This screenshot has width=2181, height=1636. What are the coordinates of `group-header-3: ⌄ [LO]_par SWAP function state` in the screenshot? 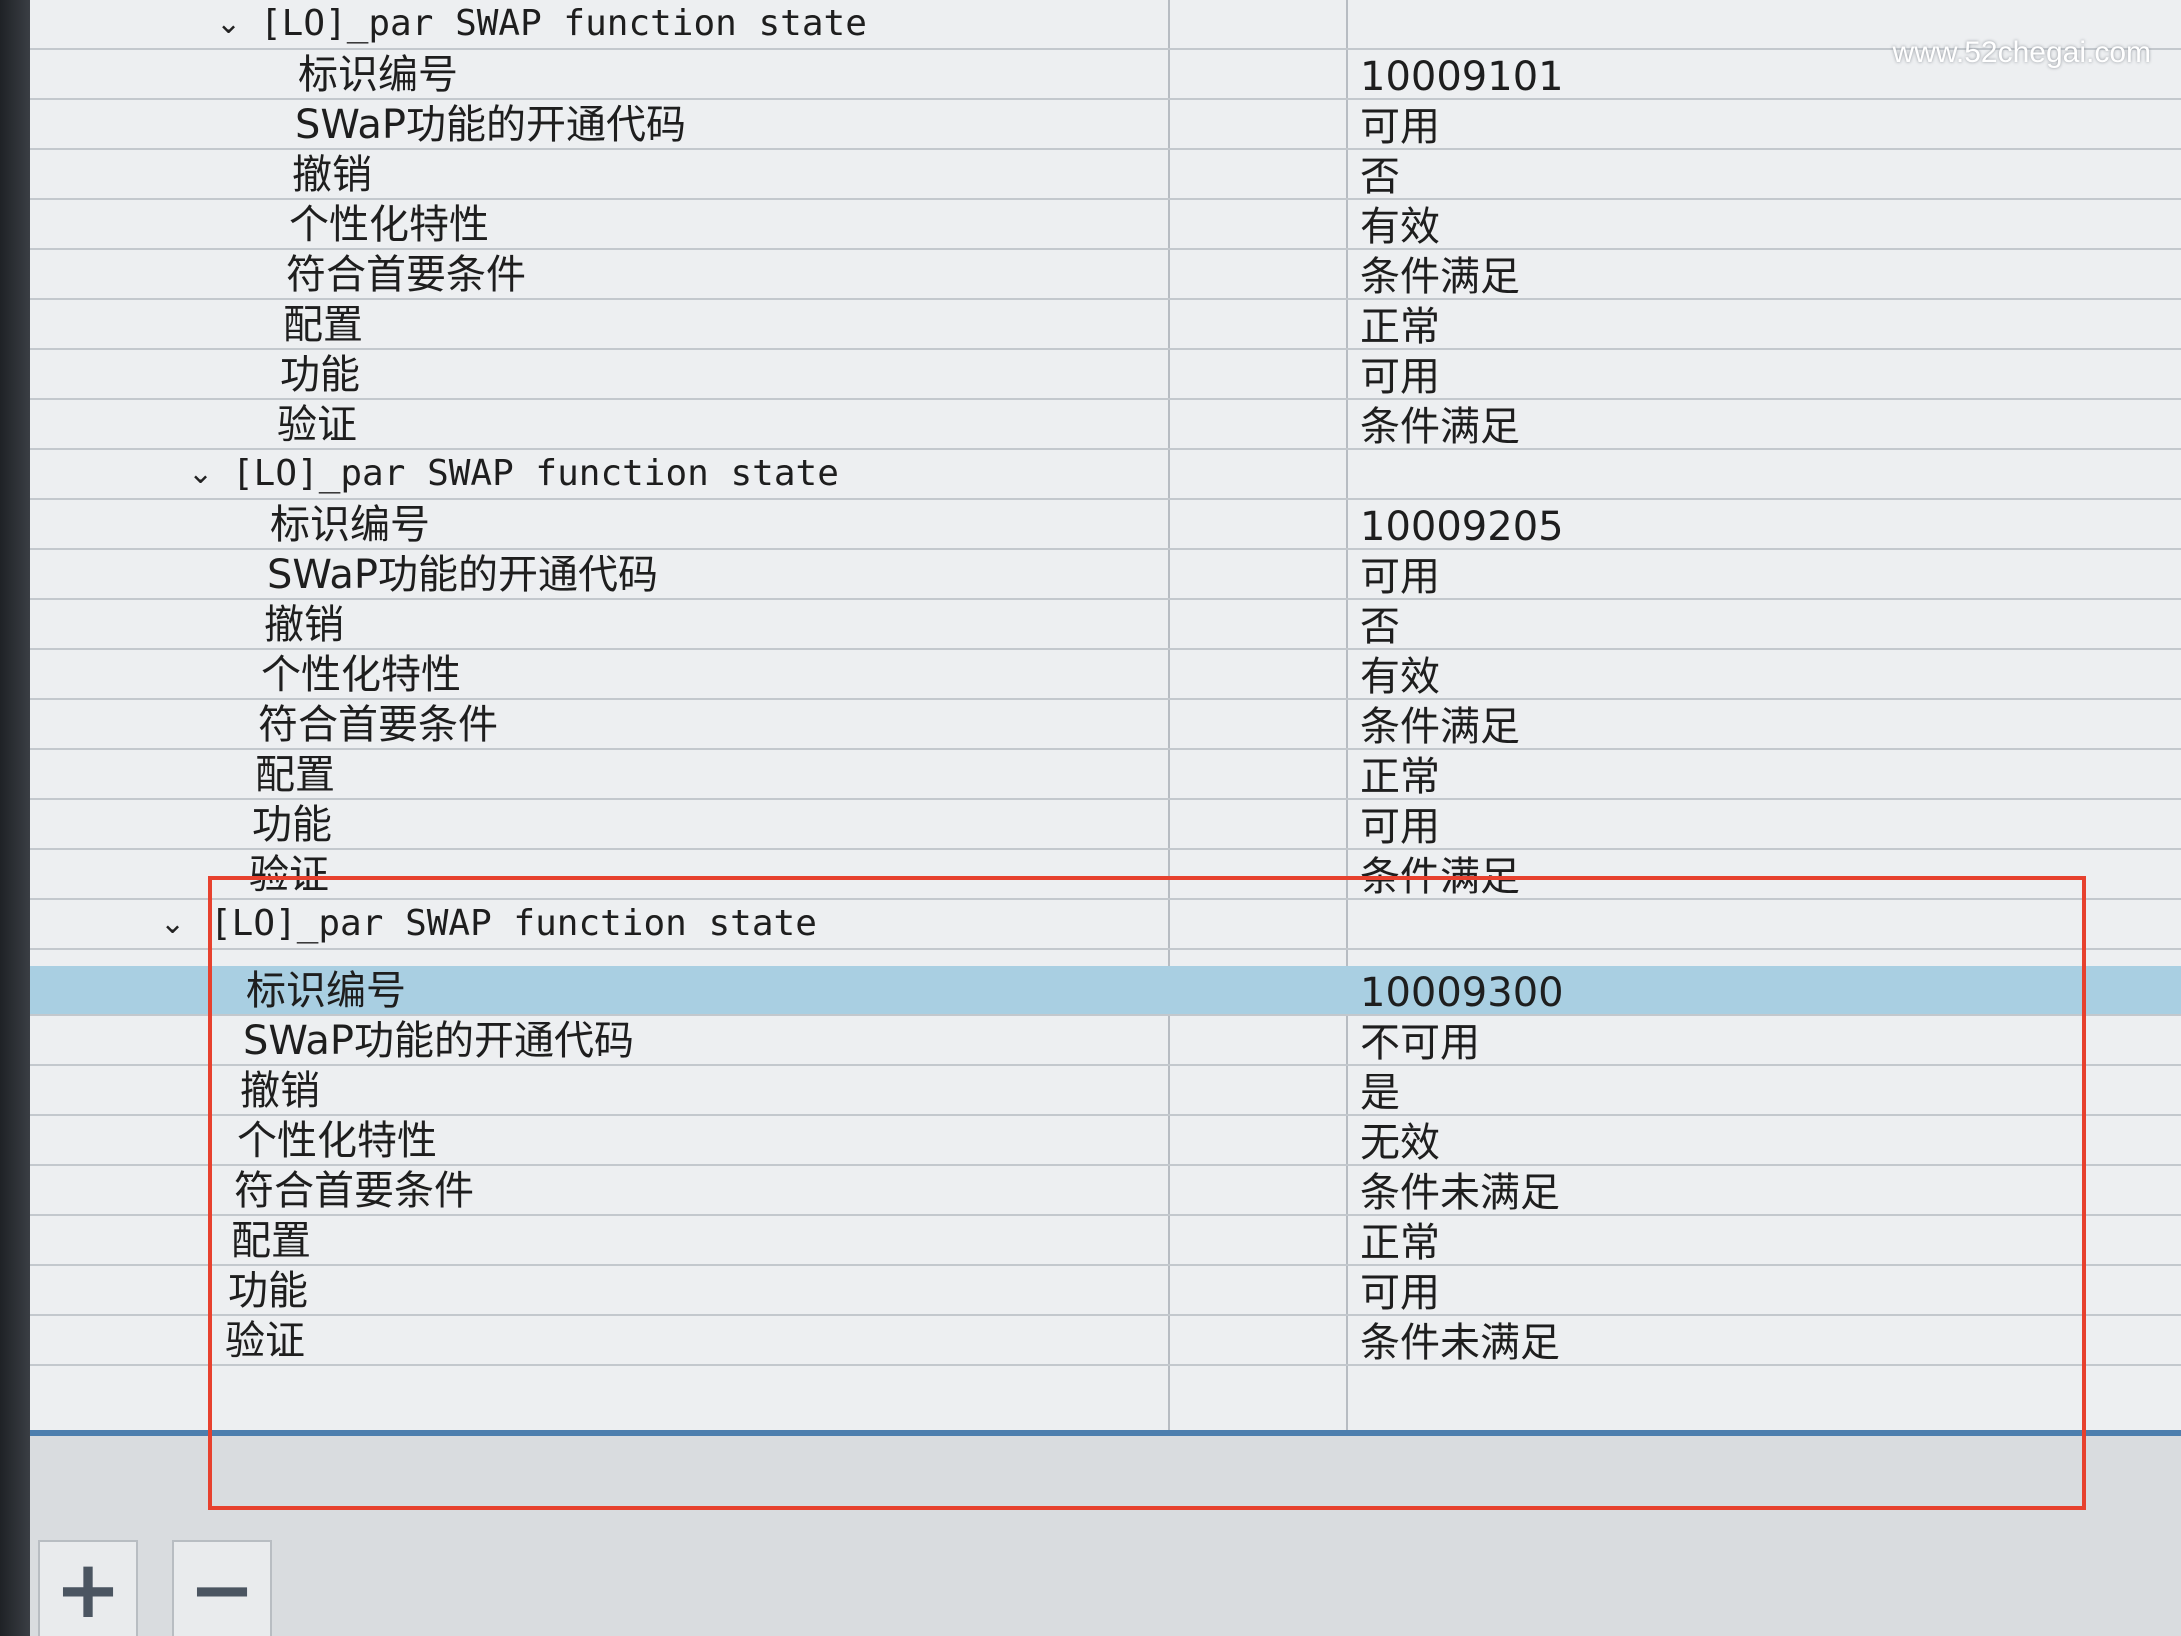 It's located at (1105, 925).